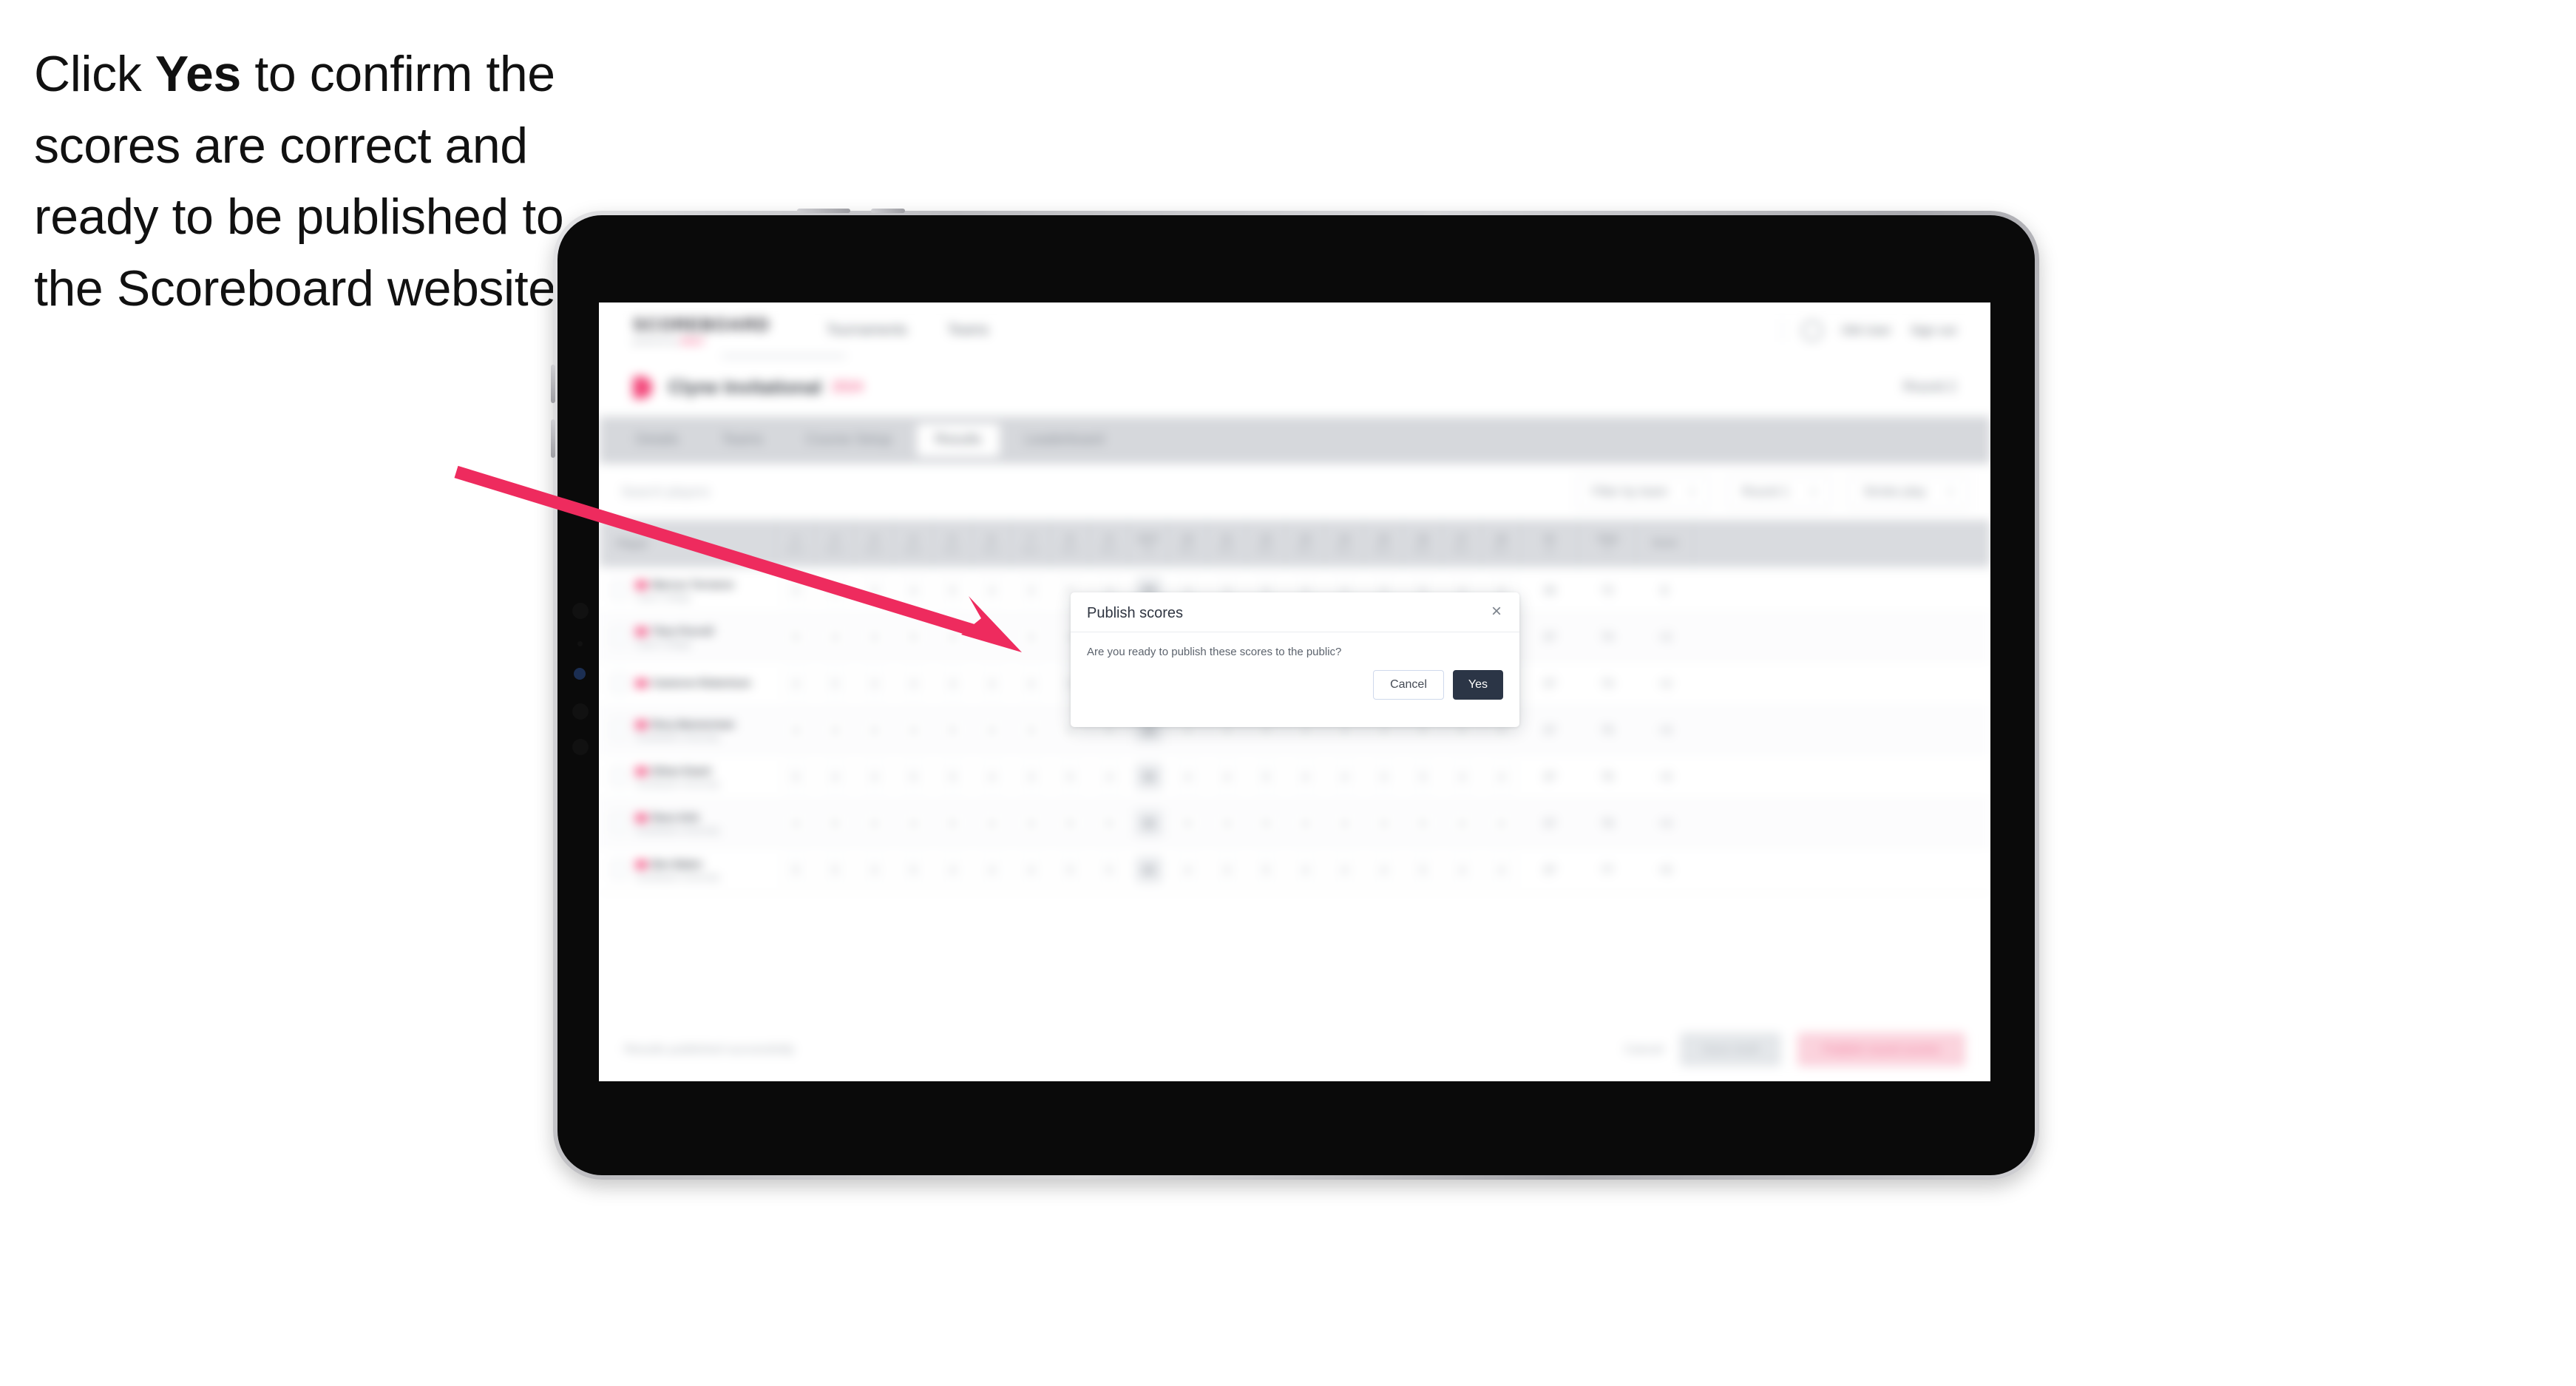 The image size is (2576, 1386). I want to click on nav-item-teams: Teams, so click(968, 330).